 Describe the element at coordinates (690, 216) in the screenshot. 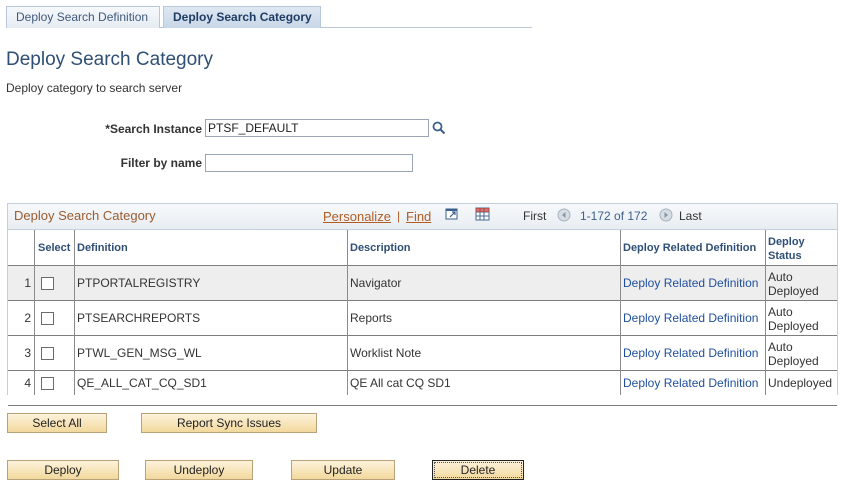

I see `last-label: Last` at that location.